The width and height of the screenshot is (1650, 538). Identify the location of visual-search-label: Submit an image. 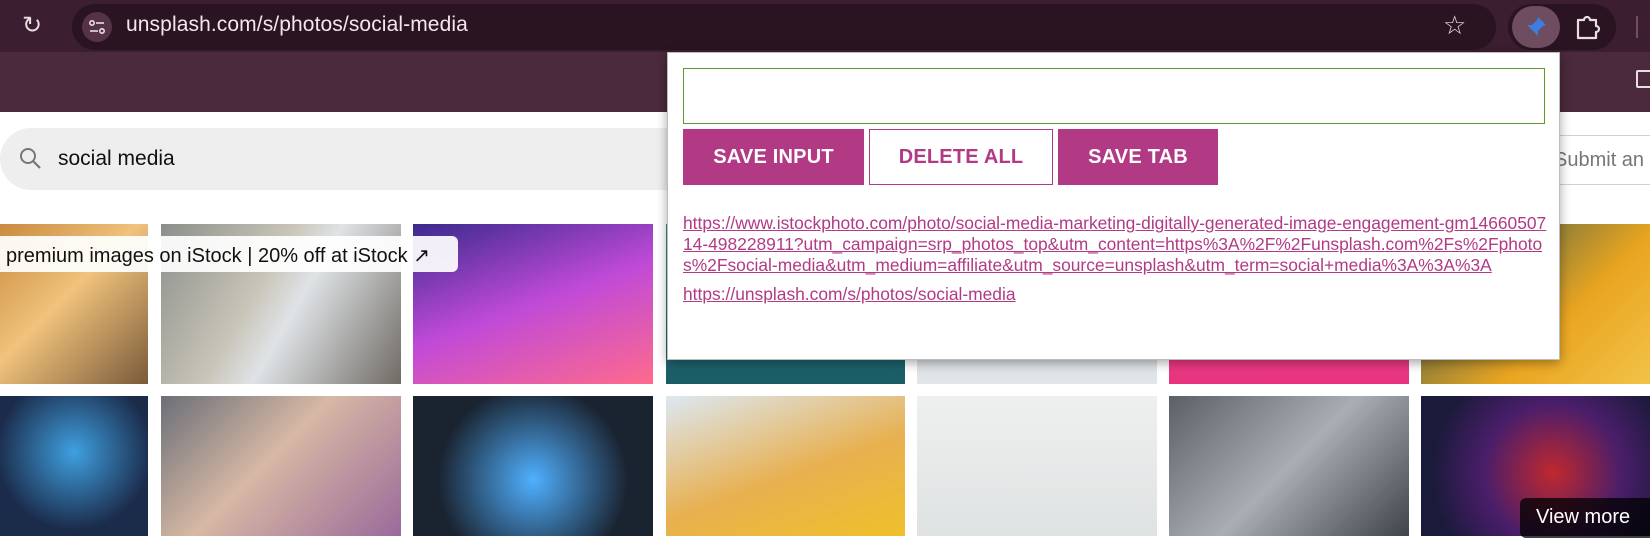
(1602, 160).